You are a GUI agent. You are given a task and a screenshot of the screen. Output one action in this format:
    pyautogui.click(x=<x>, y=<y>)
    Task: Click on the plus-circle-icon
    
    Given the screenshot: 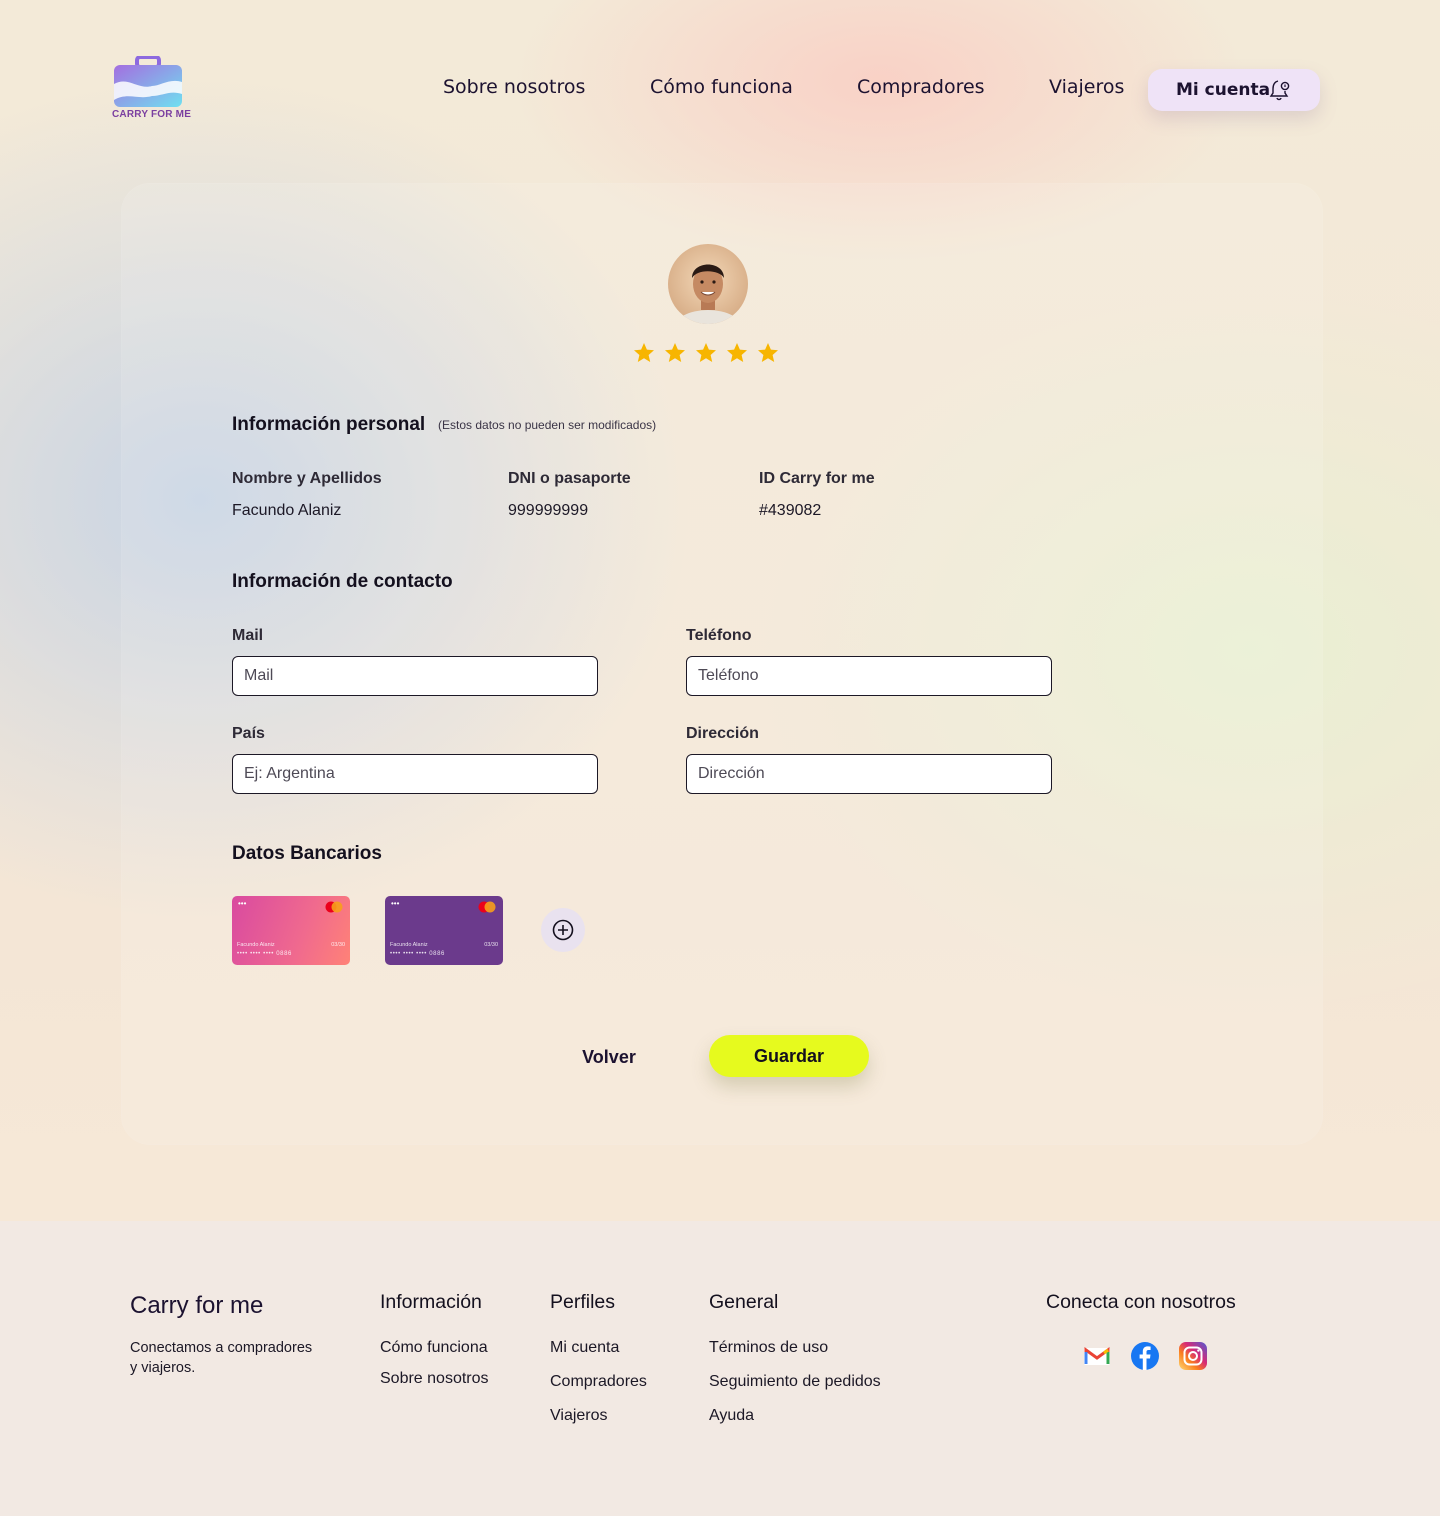 What is the action you would take?
    pyautogui.click(x=563, y=930)
    